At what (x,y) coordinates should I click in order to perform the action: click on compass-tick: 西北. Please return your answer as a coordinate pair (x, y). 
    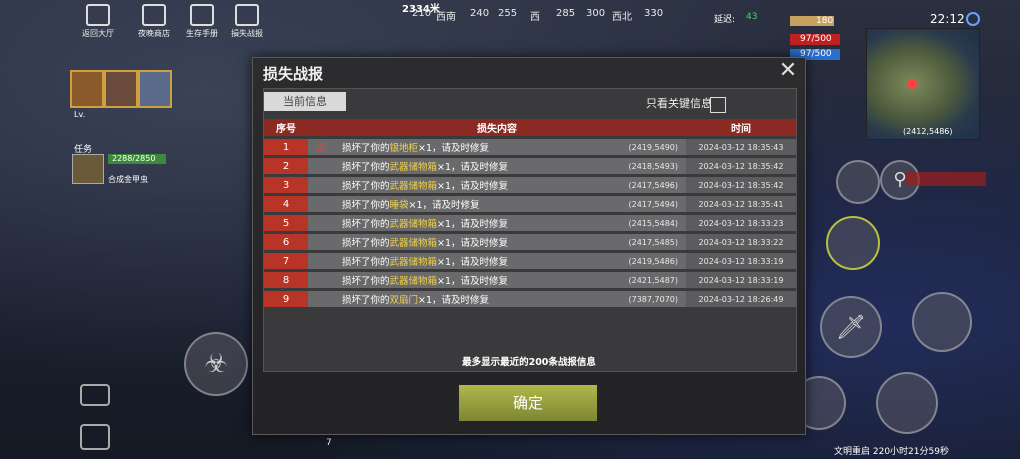
    Looking at the image, I should click on (622, 17).